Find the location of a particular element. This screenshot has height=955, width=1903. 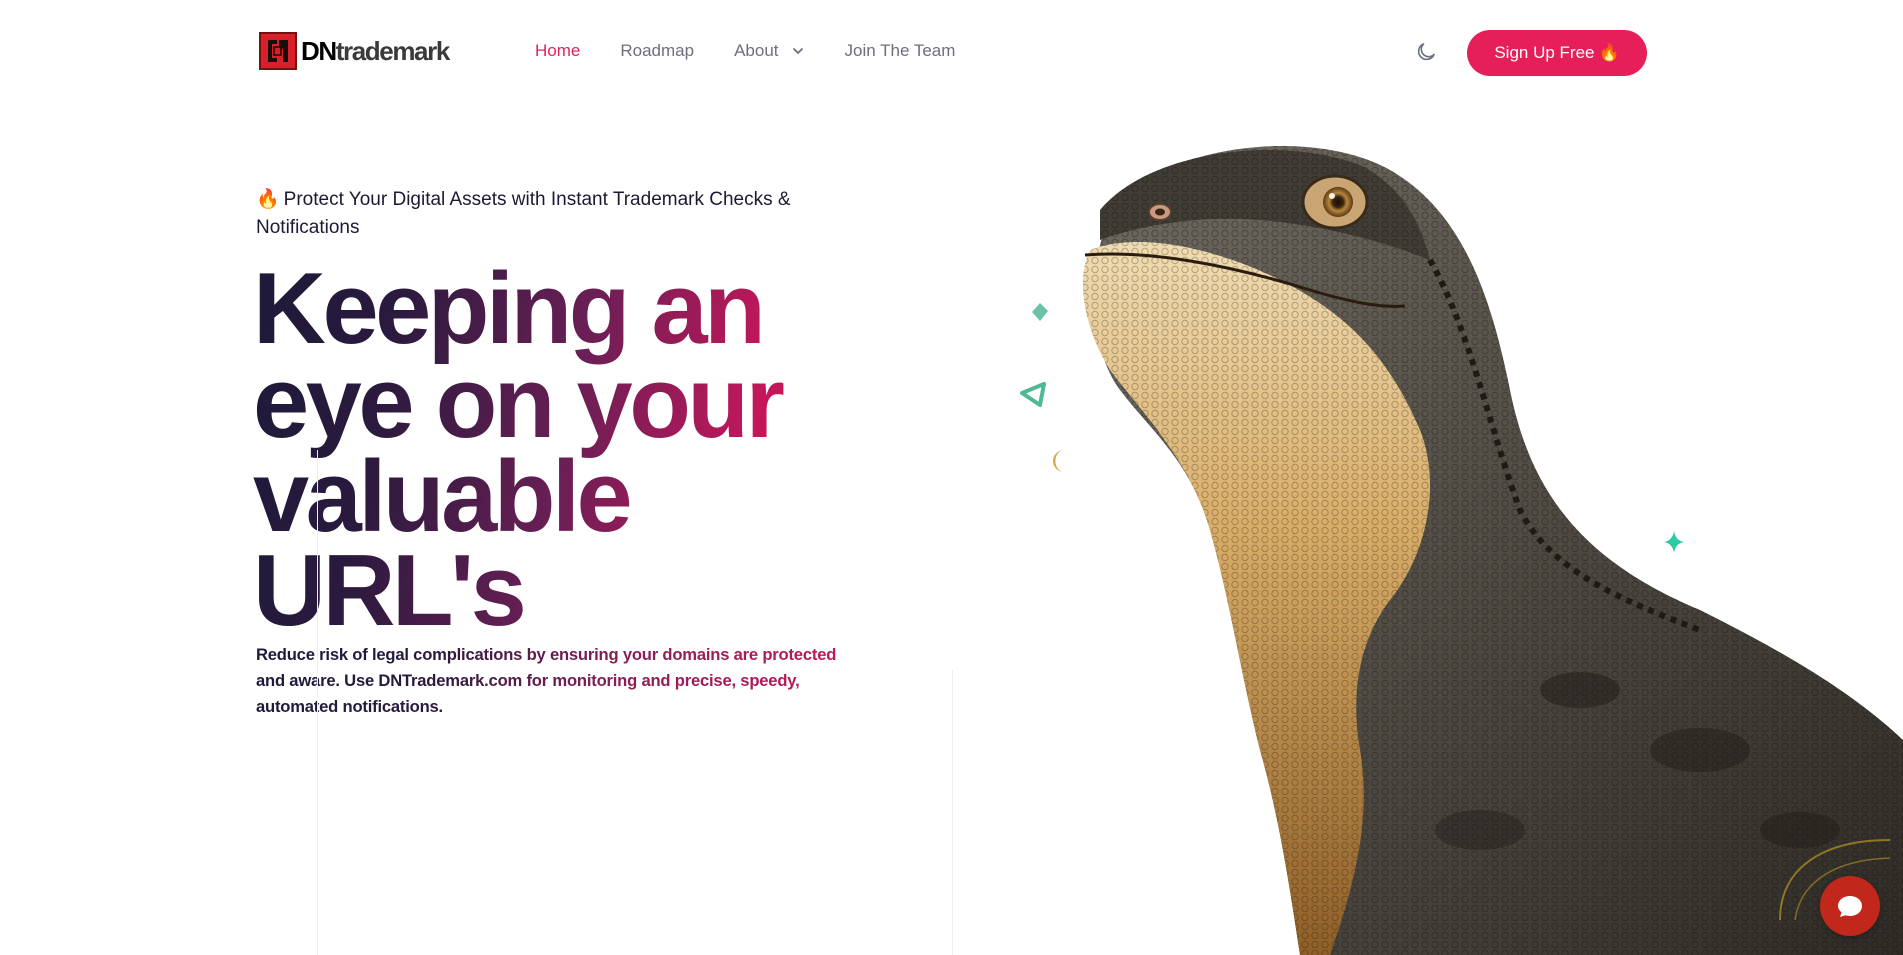

logo-text: DNtrademark is located at coordinates (376, 51).